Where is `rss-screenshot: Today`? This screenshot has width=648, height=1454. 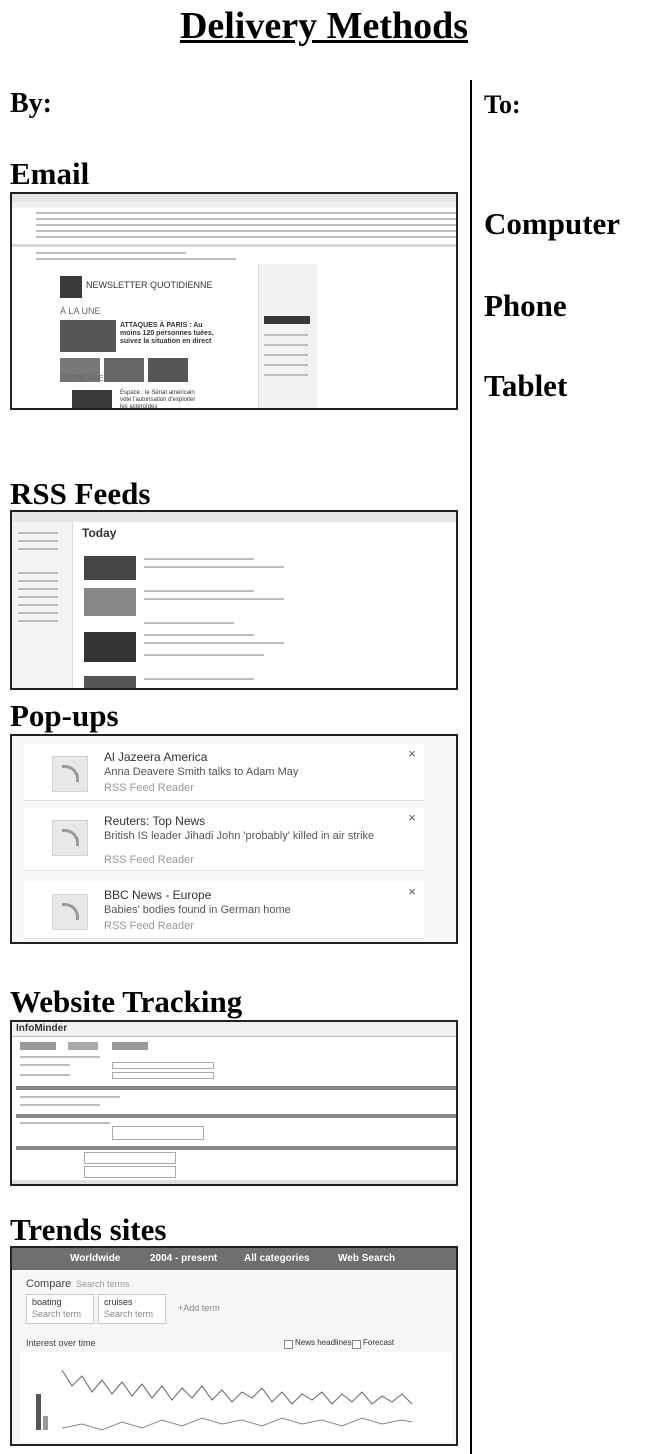 rss-screenshot: Today is located at coordinates (234, 600).